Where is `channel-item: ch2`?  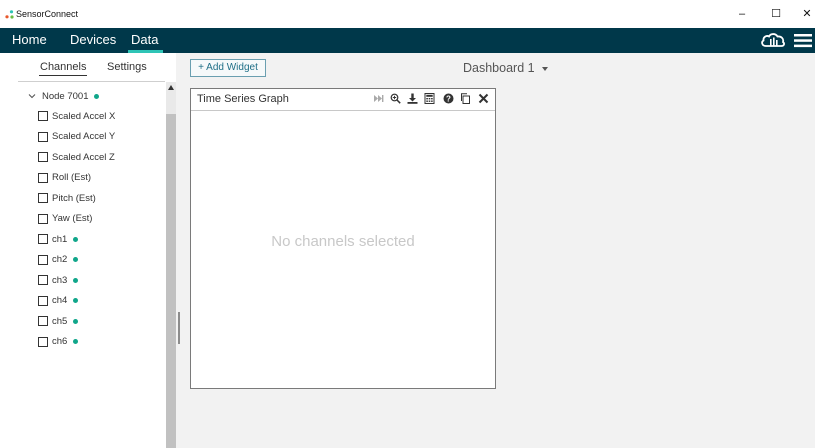
channel-item: ch2 is located at coordinates (58, 260).